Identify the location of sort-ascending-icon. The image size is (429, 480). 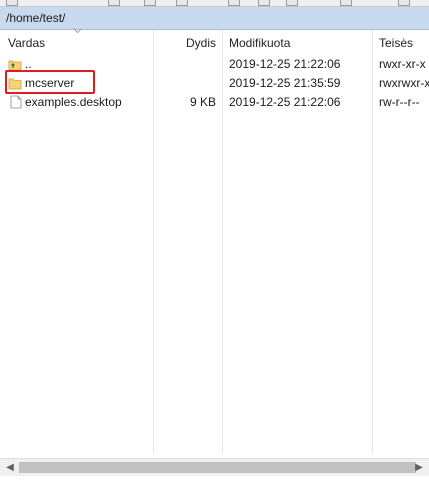
(77, 31).